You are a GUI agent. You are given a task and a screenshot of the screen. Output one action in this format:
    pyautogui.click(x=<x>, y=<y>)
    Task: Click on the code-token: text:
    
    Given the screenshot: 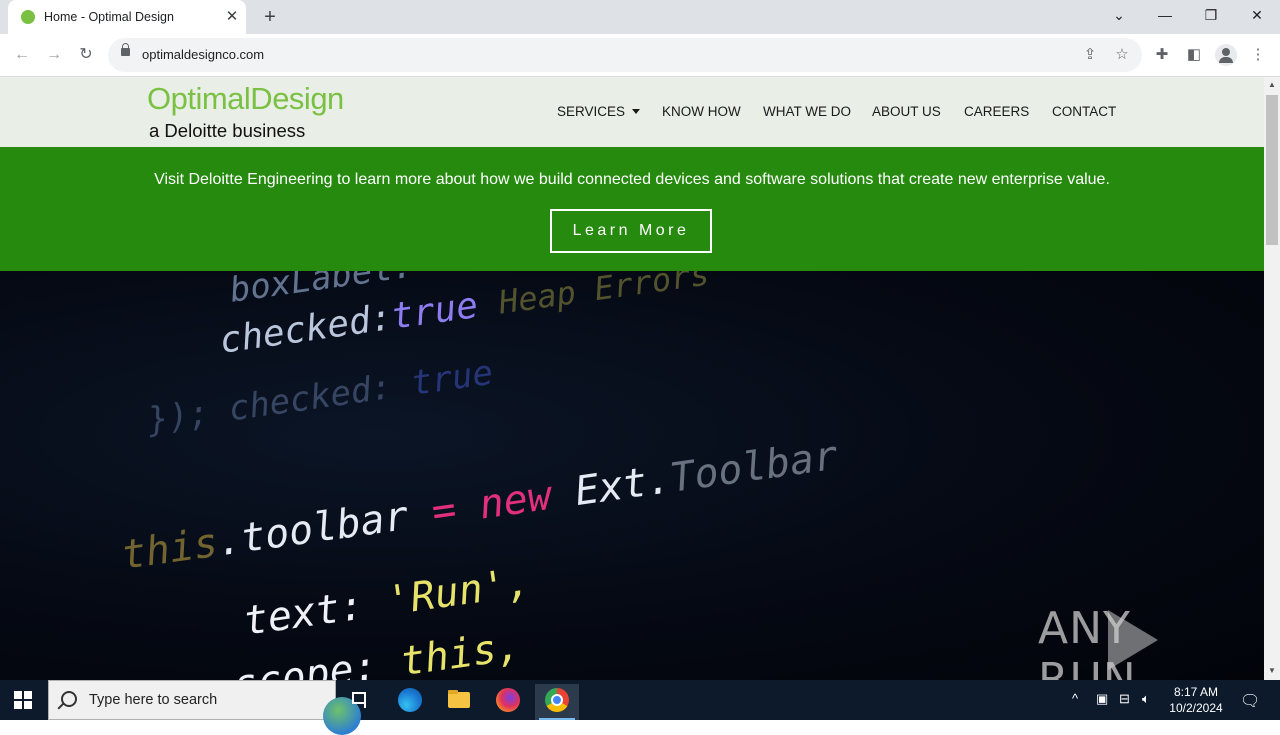 What is the action you would take?
    pyautogui.click(x=303, y=613)
    